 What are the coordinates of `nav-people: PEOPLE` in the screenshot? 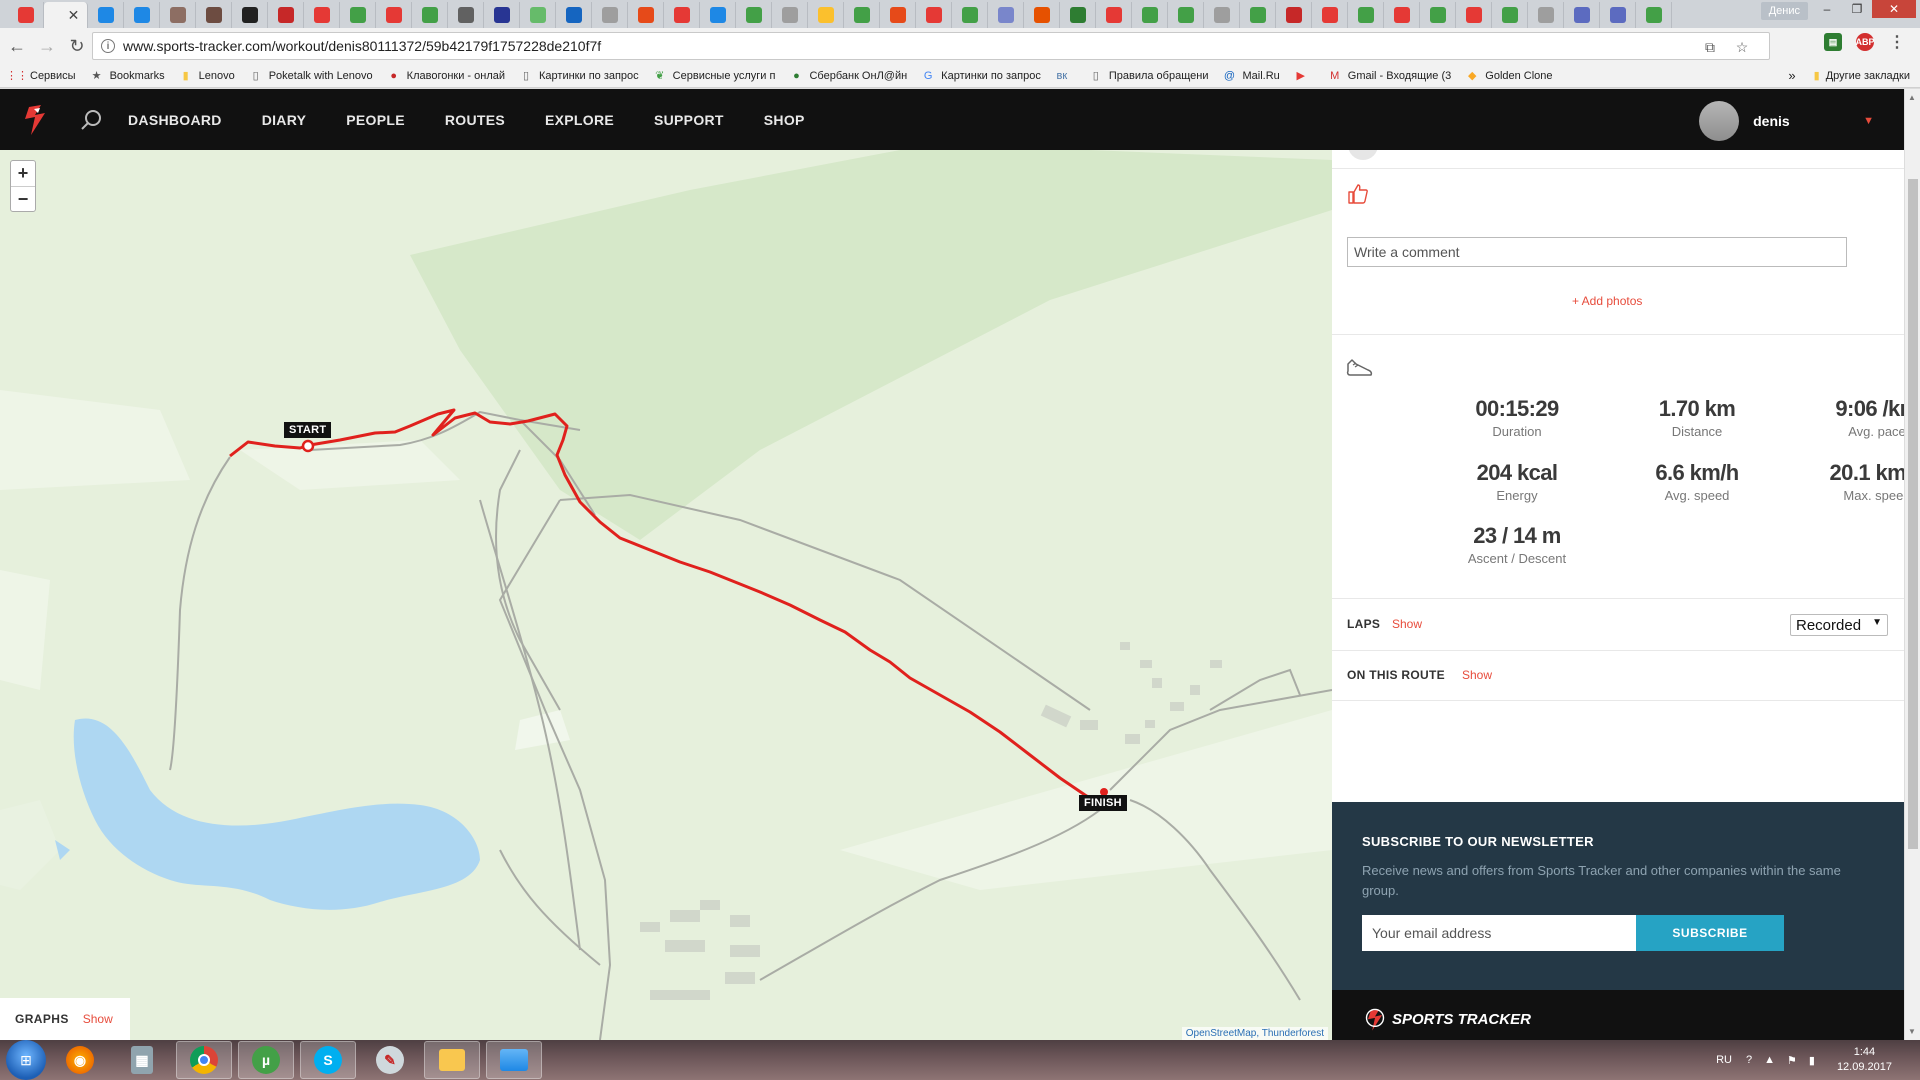 It's located at (375, 120).